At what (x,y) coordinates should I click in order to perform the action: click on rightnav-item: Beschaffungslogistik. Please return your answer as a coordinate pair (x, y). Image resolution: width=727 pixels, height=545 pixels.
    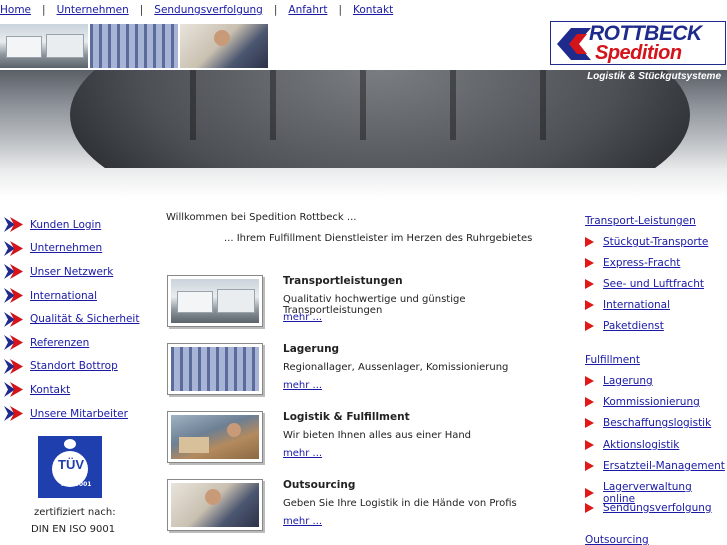
    Looking at the image, I should click on (648, 423).